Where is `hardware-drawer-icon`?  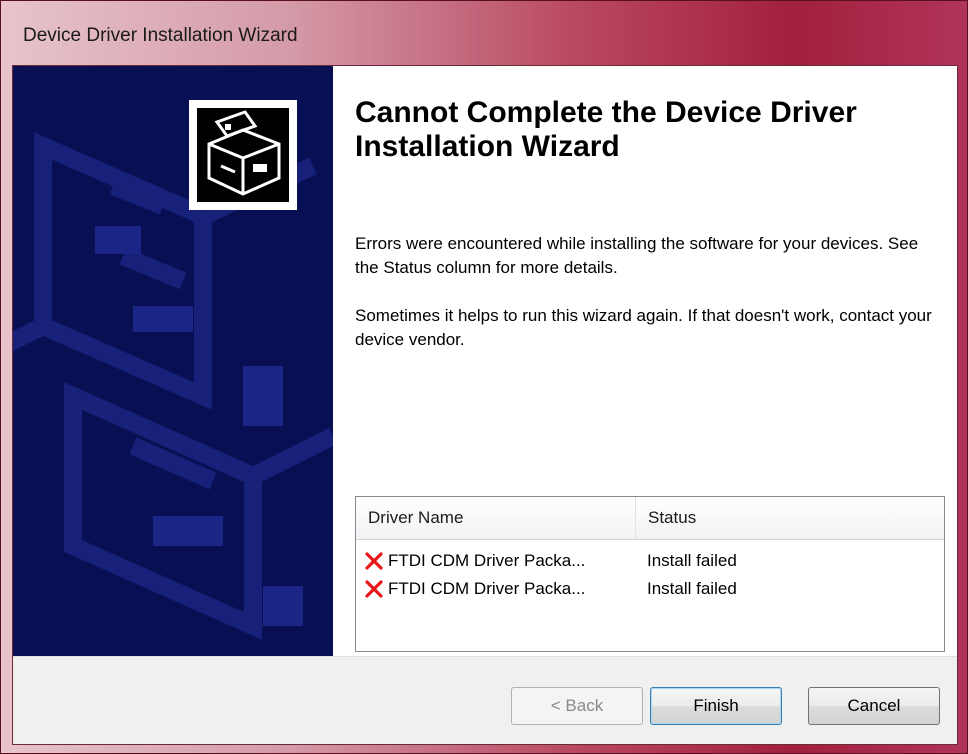 hardware-drawer-icon is located at coordinates (243, 155).